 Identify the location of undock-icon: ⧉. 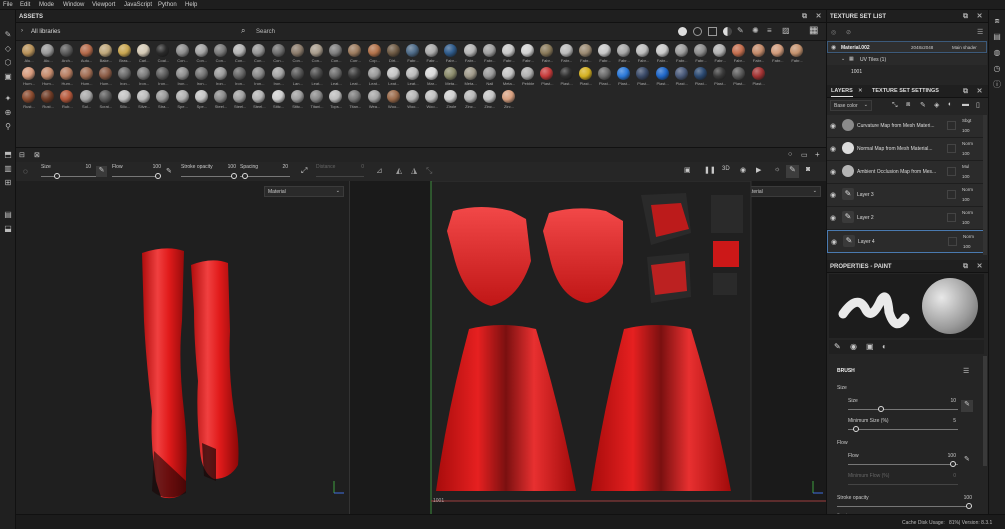
(965, 16).